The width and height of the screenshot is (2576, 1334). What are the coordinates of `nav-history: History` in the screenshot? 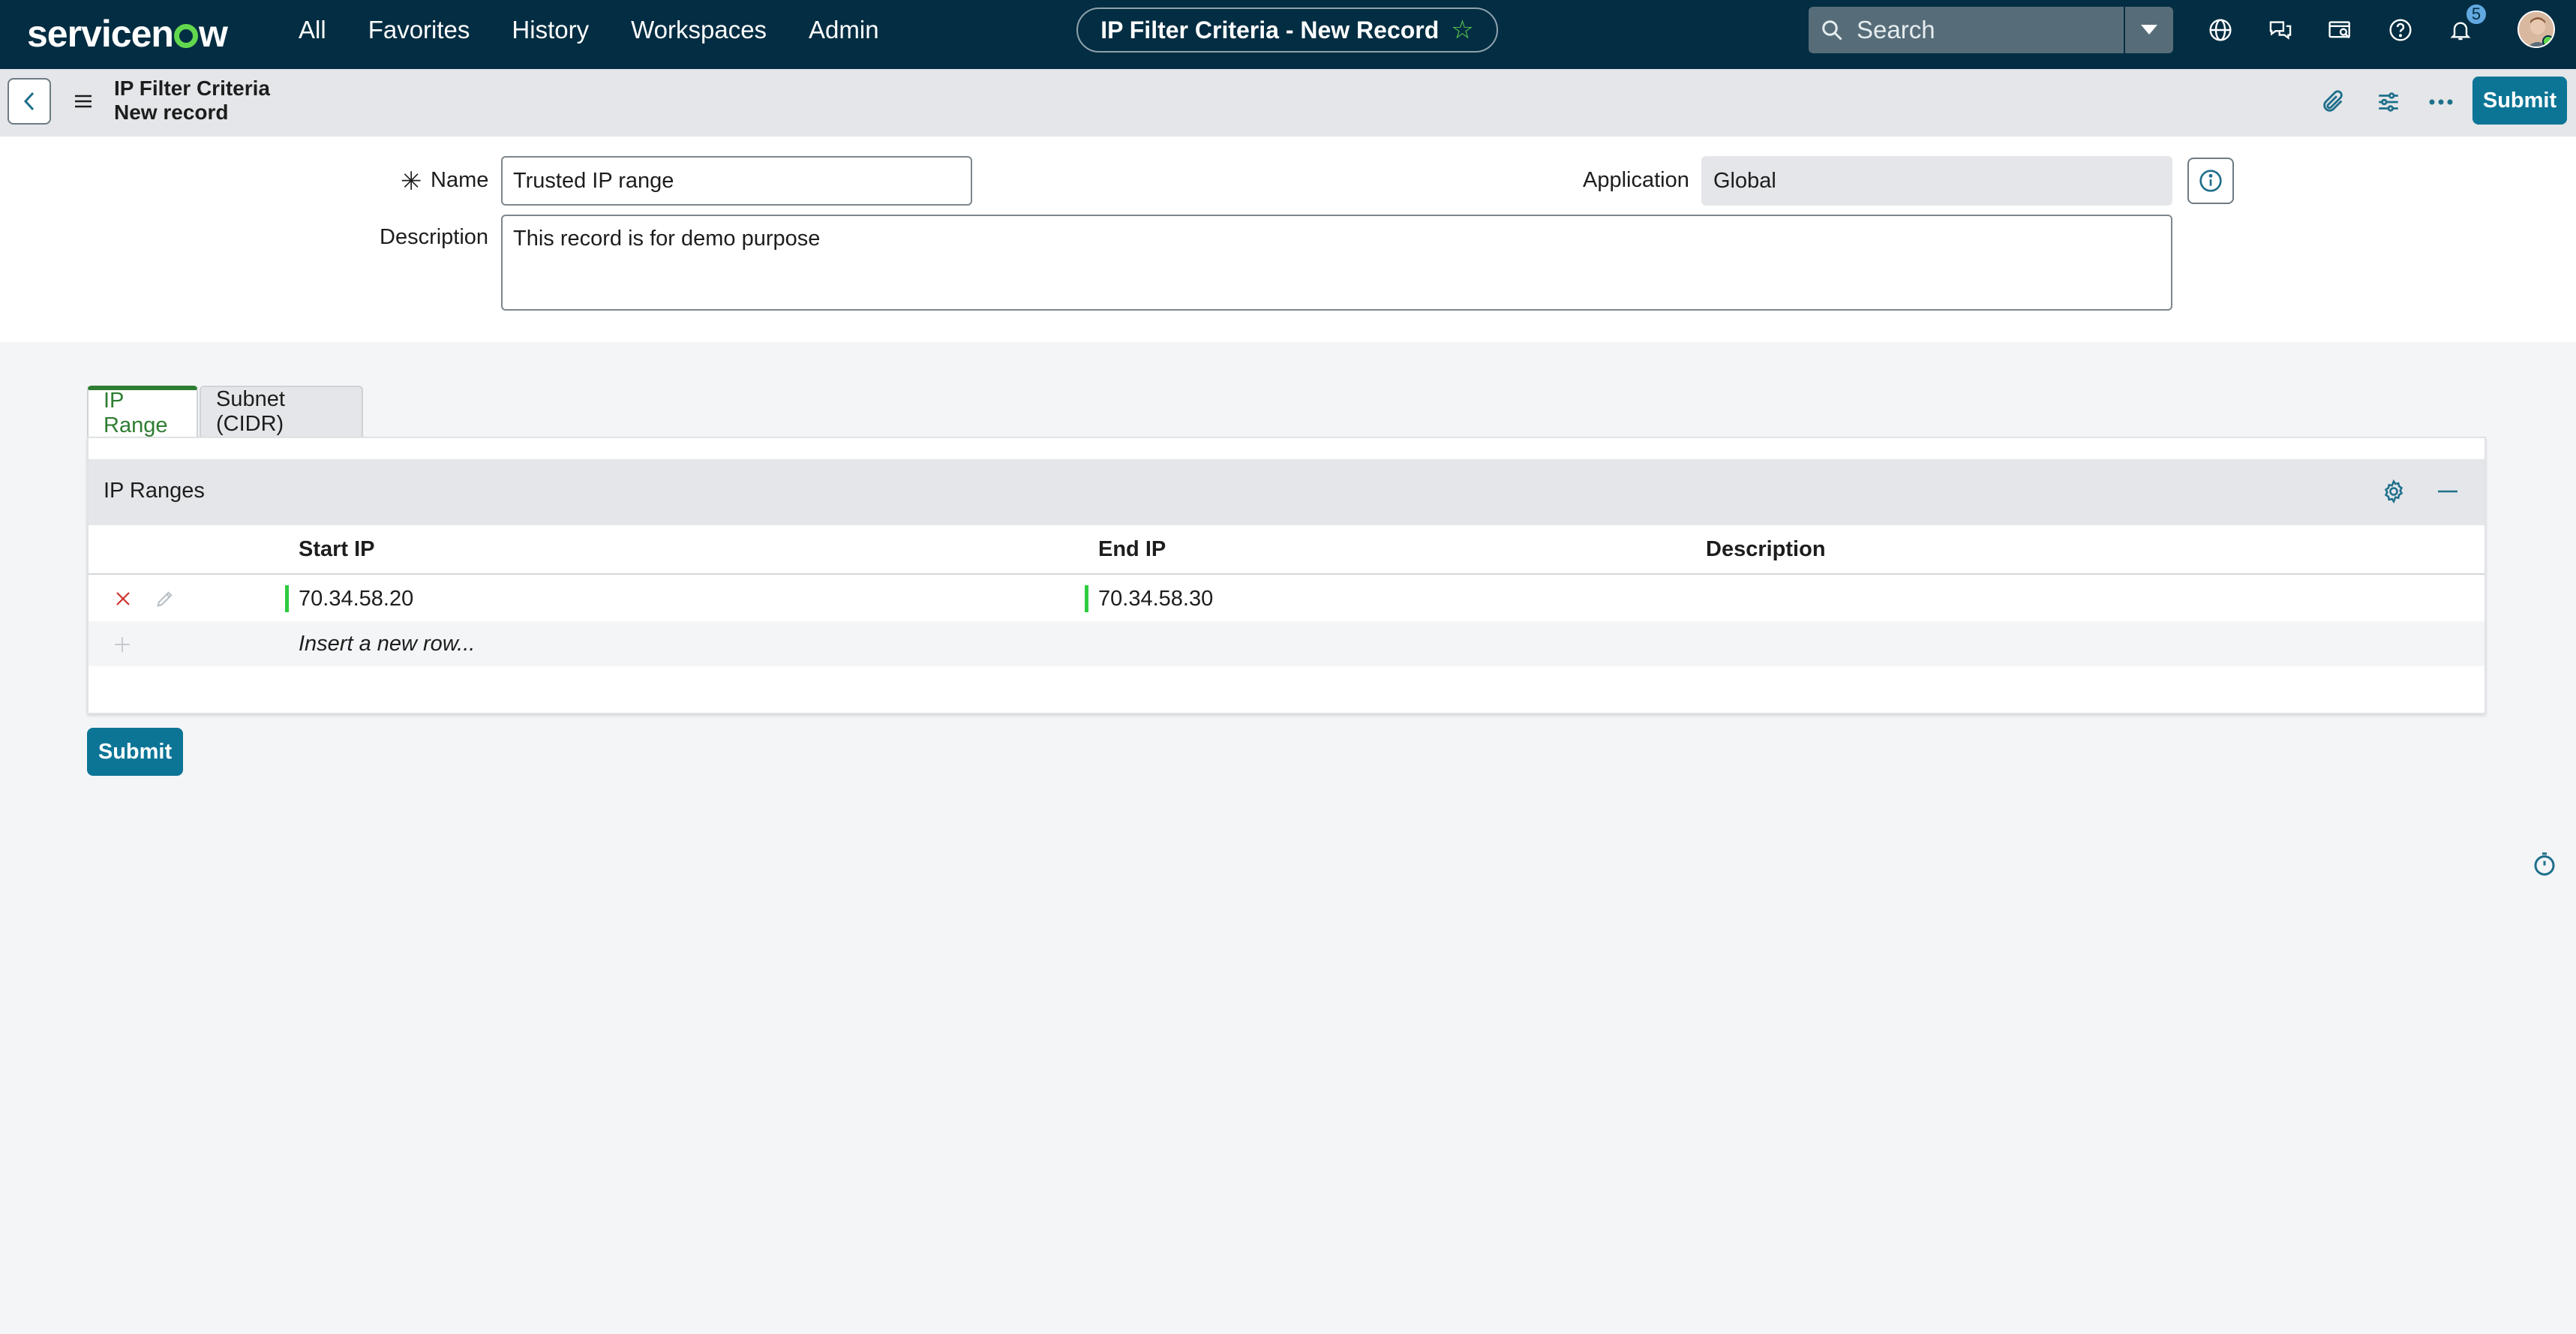 It's located at (550, 30).